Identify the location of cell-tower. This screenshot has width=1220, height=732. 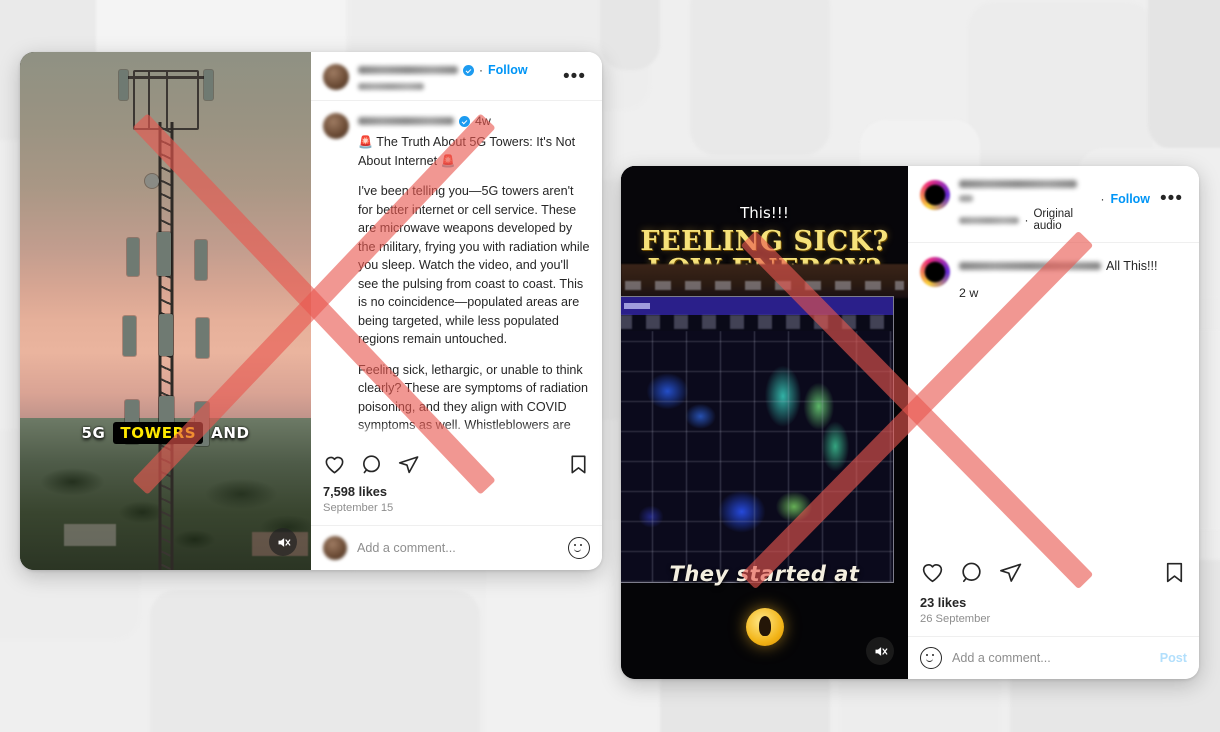
(165, 311).